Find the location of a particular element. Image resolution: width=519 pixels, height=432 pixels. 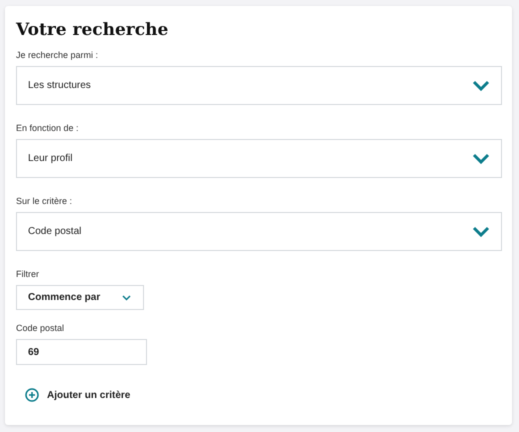

dropdown: Les structures is located at coordinates (259, 85).